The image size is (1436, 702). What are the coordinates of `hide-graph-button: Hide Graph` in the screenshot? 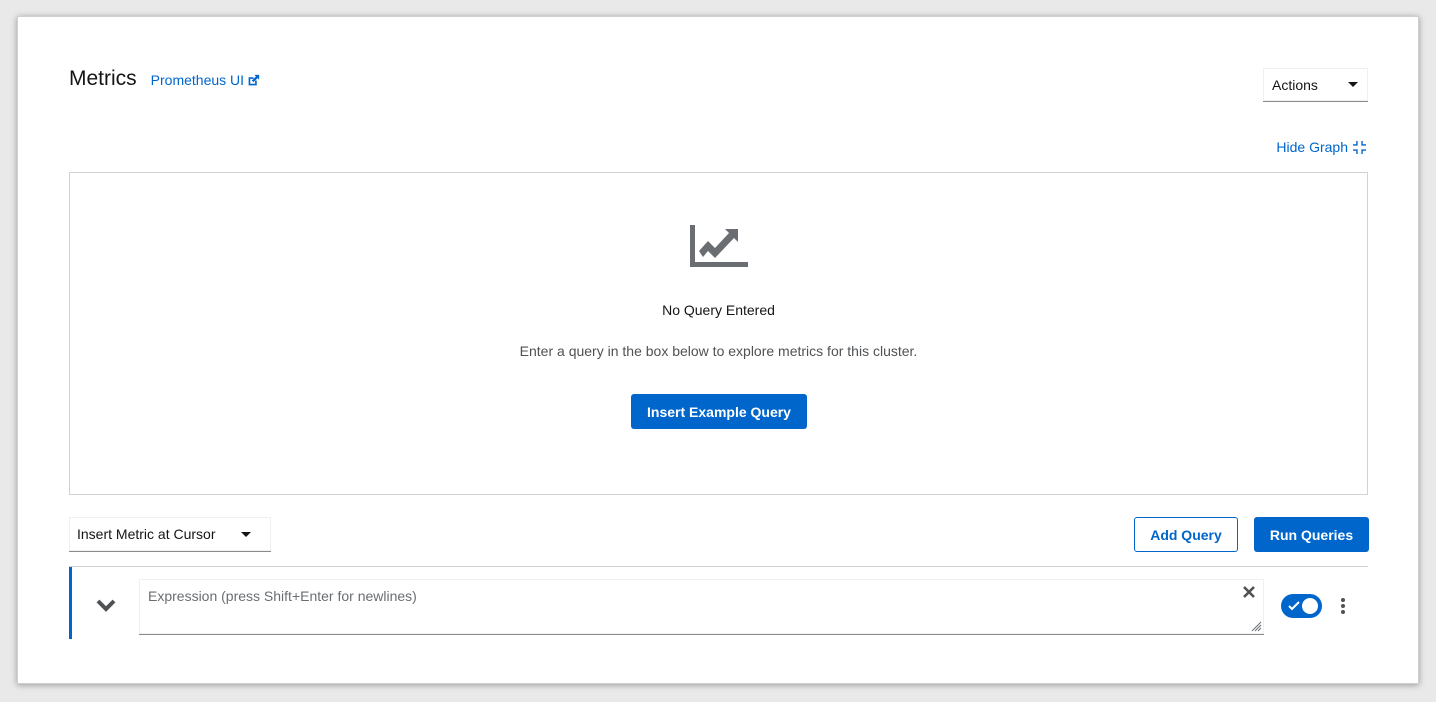 It's located at (1321, 147).